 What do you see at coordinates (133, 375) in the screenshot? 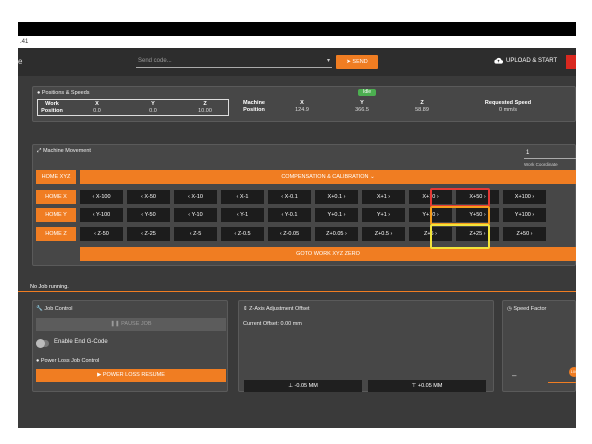
I see `power-loss-resume-label: POWER LOSS RESUME` at bounding box center [133, 375].